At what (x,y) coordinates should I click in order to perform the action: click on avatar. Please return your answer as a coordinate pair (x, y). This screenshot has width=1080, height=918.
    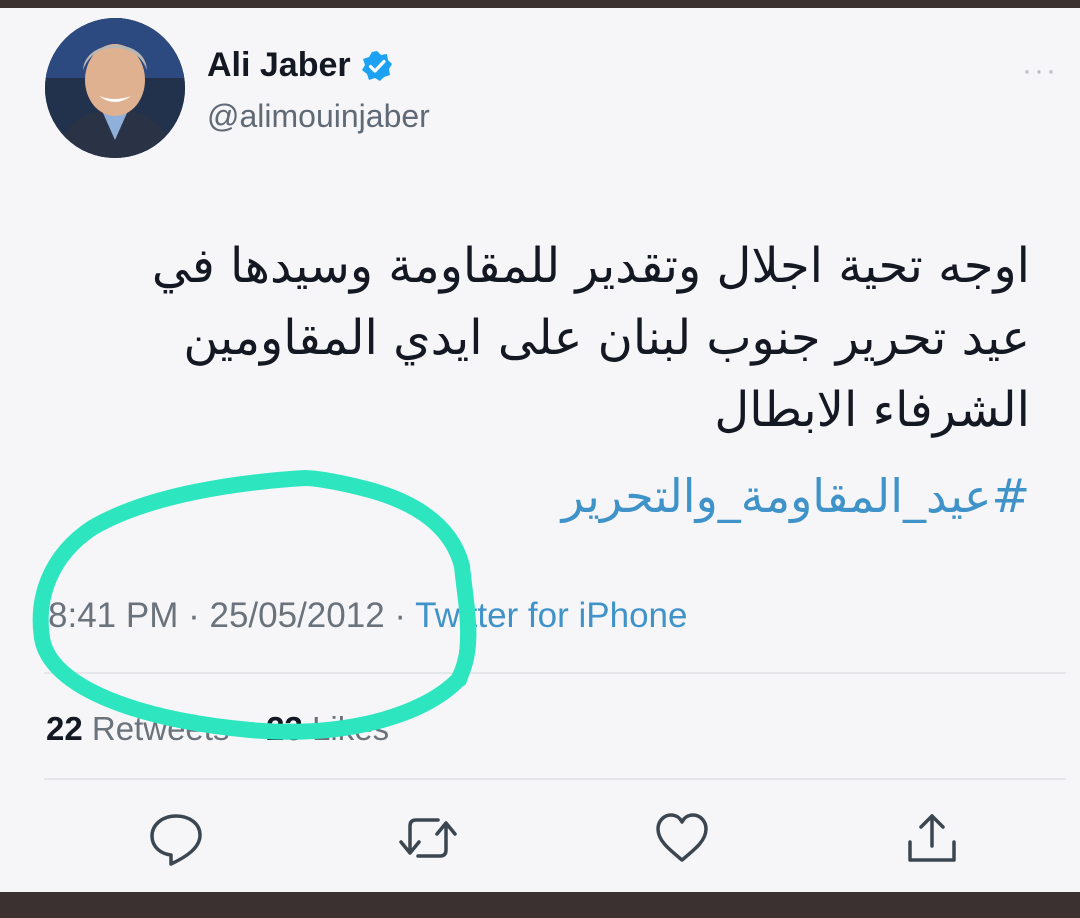
    Looking at the image, I should click on (115, 88).